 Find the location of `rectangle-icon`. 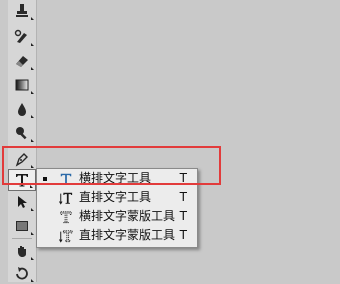

rectangle-icon is located at coordinates (22, 226).